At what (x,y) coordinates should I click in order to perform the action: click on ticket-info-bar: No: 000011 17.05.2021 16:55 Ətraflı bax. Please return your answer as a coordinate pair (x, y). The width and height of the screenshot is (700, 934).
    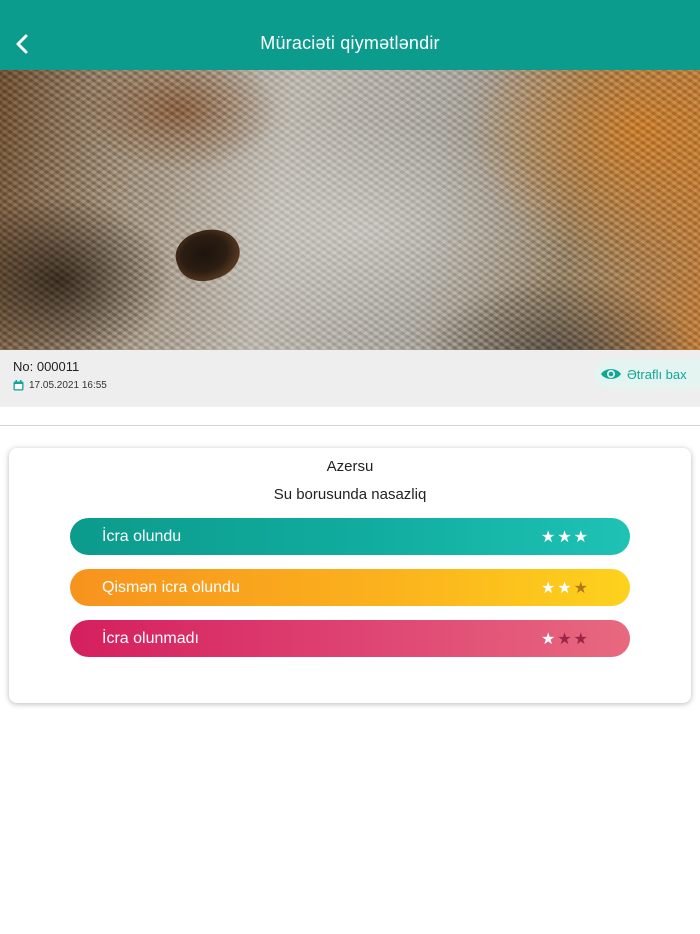
    Looking at the image, I should click on (350, 378).